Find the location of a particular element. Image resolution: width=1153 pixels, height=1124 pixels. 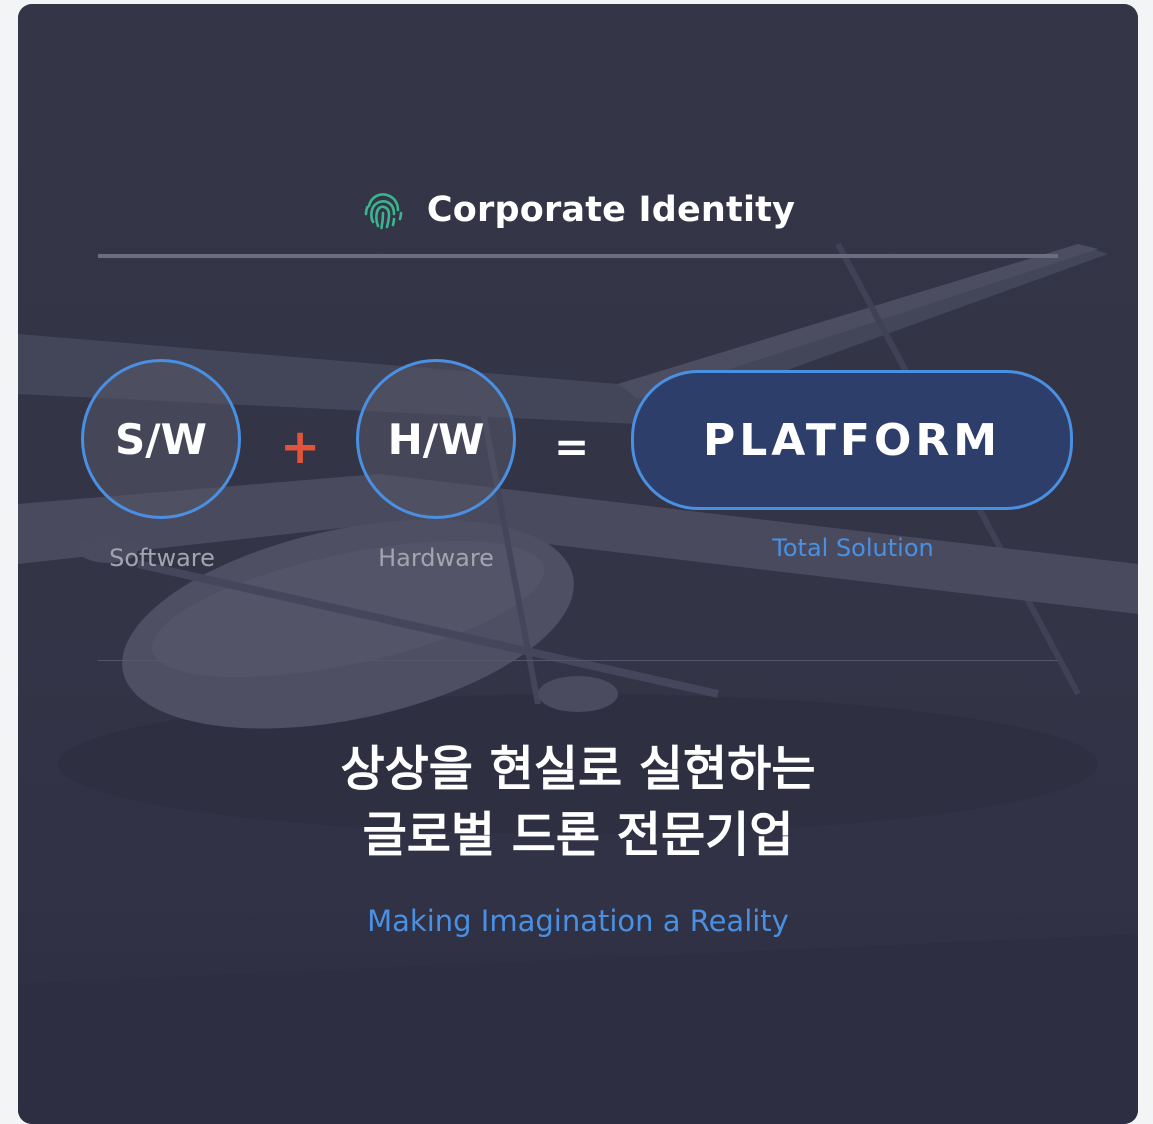

plus-sign: + is located at coordinates (300, 447).